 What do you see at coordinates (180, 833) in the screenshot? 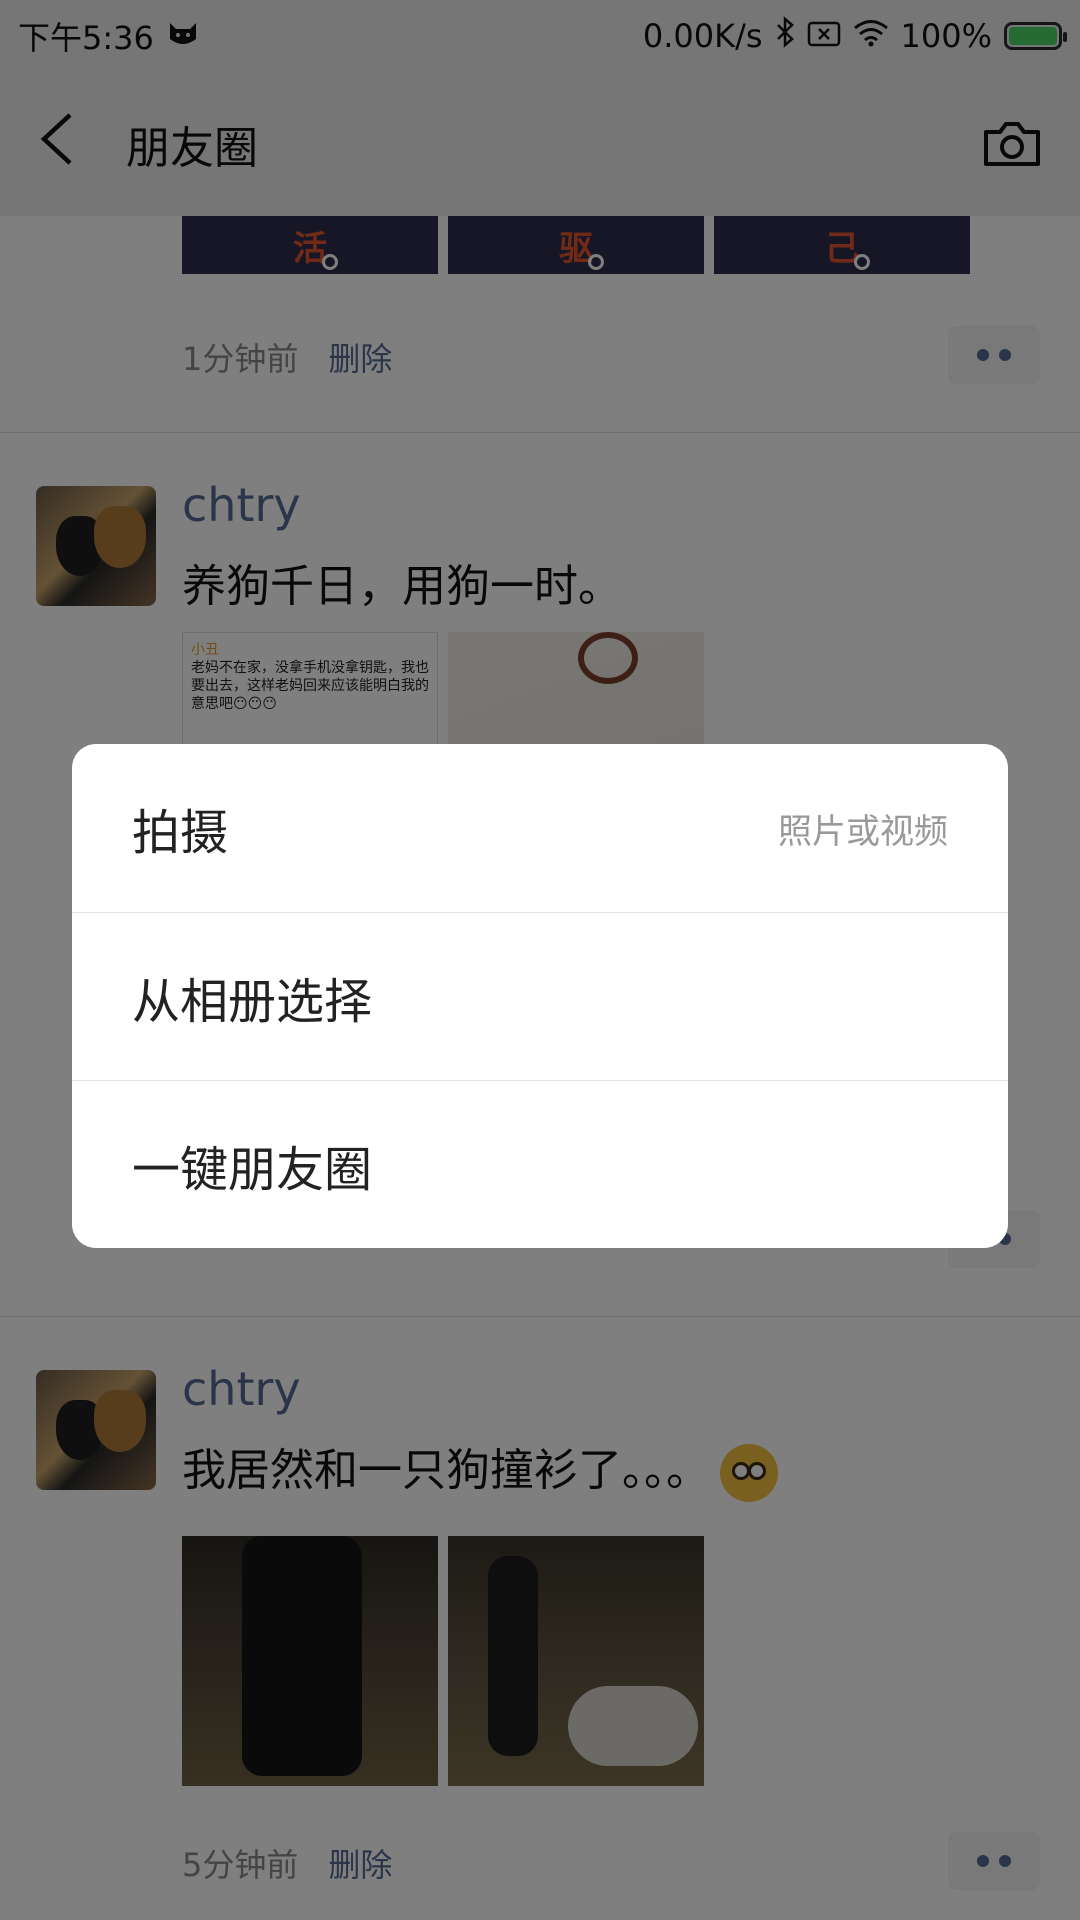
I see `action-label: 拍摄` at bounding box center [180, 833].